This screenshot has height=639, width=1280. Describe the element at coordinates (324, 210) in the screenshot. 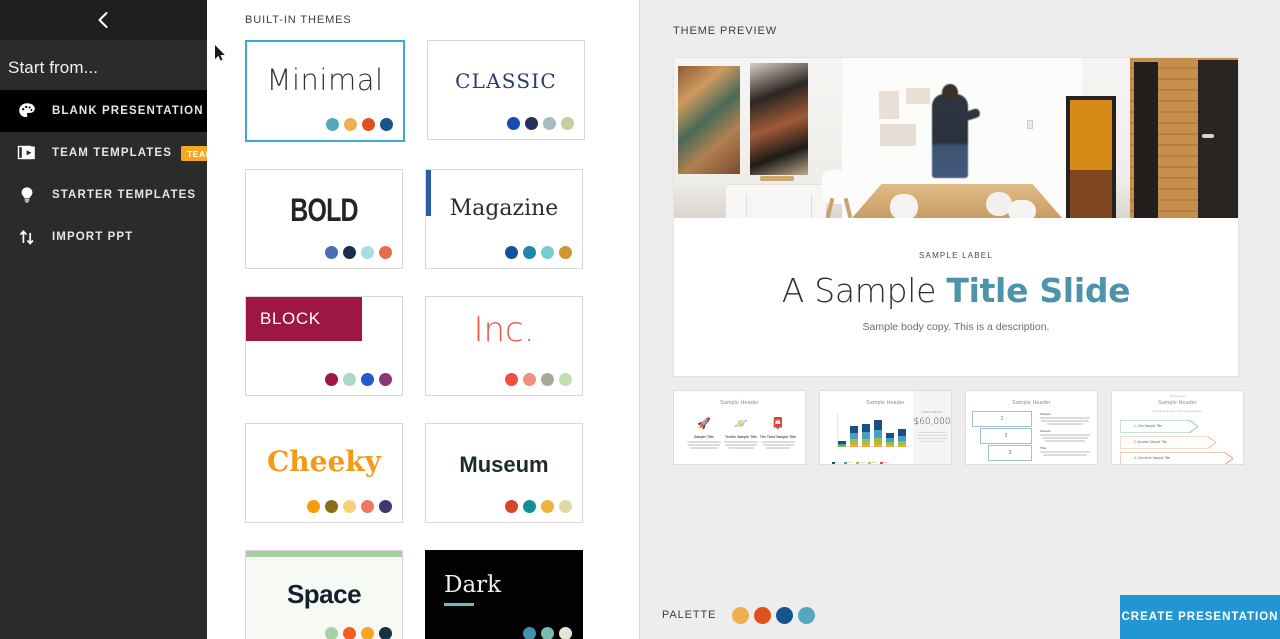

I see `theme-name: BOLD` at that location.